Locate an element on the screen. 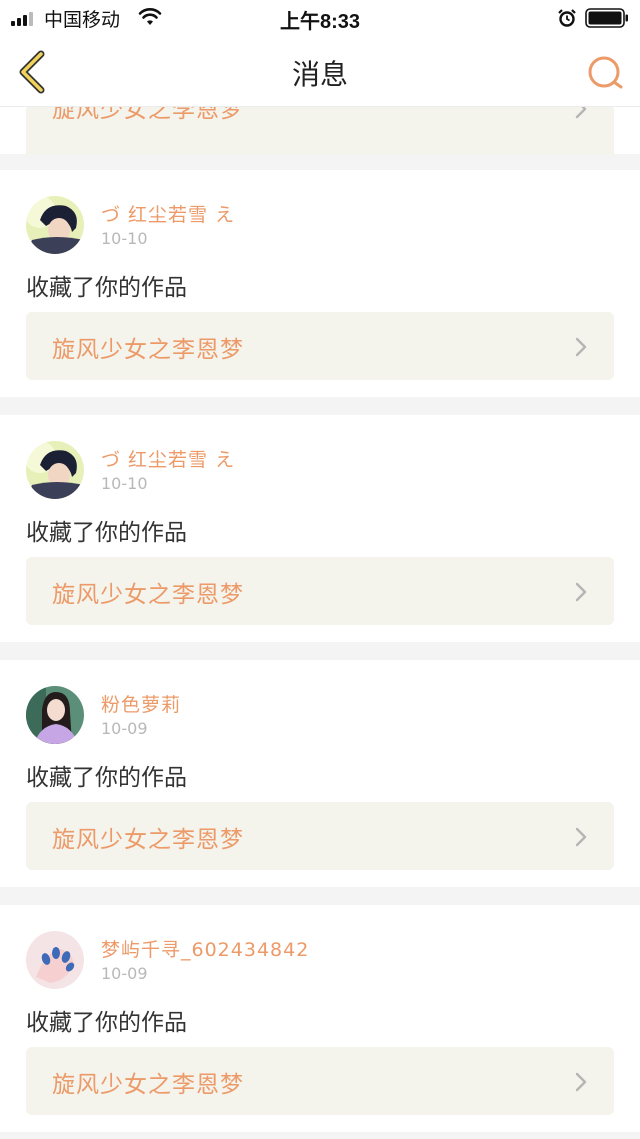  nav-bar: 消息 is located at coordinates (320, 71).